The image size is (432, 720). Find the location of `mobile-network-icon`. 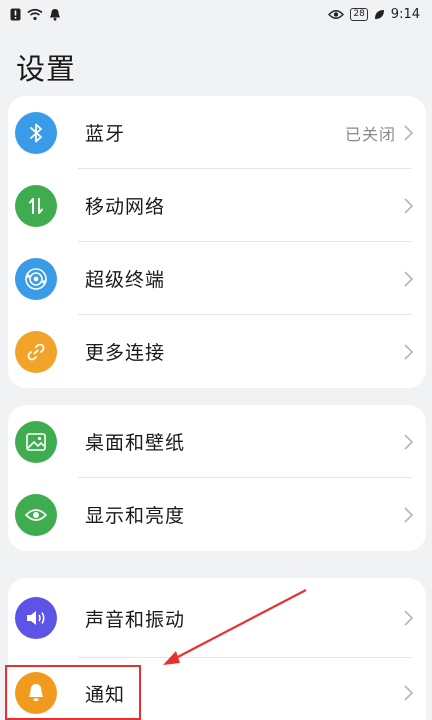

mobile-network-icon is located at coordinates (36, 205).